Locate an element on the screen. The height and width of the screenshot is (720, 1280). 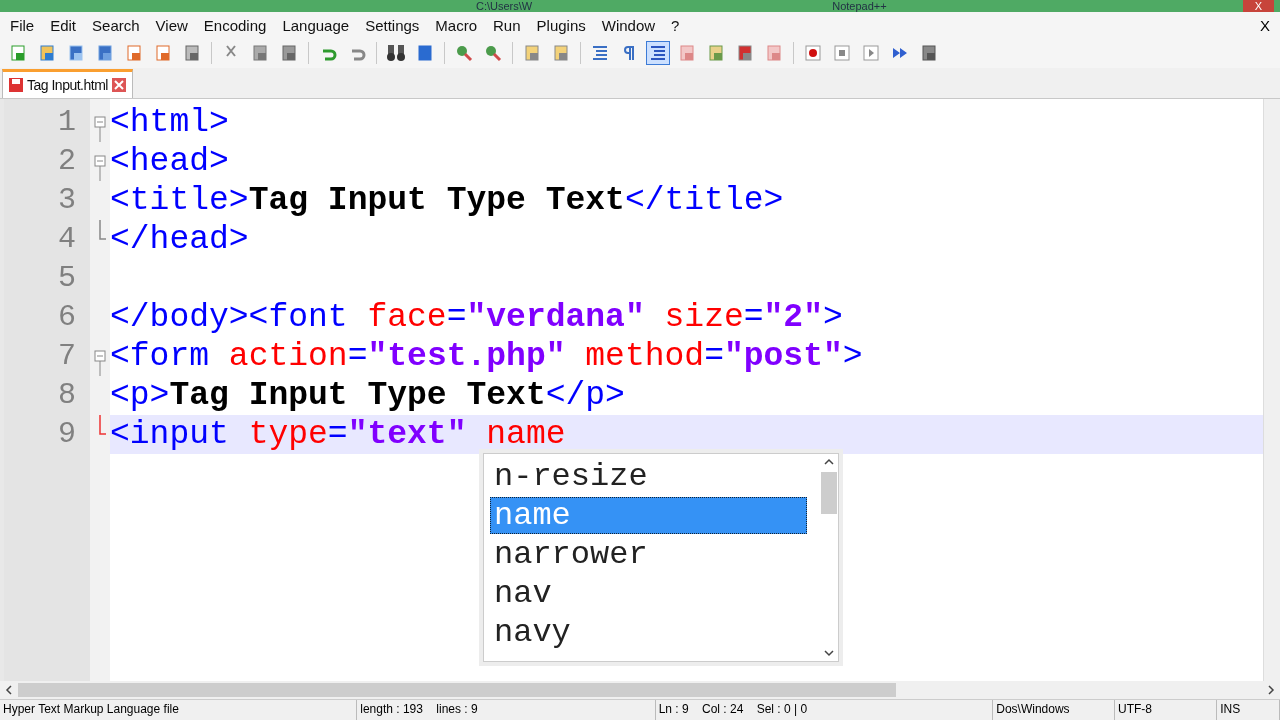
chevron-left-icon is located at coordinates (9, 690).